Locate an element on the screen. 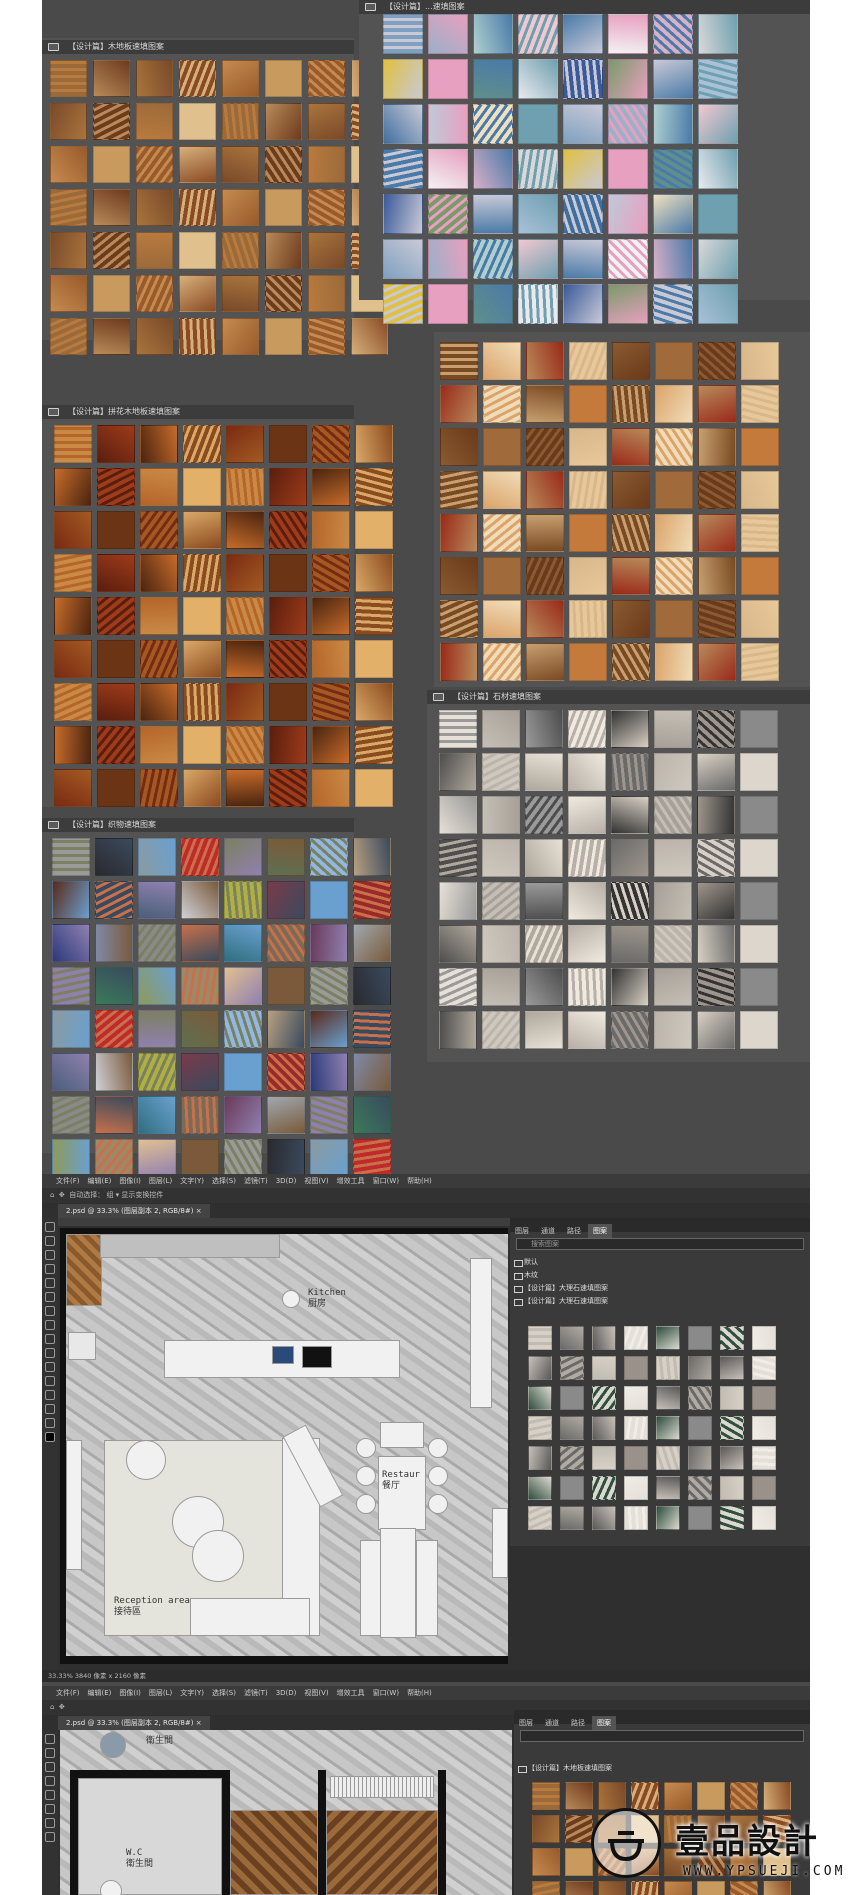  panel-header: 【设计篇】石材速填图案 is located at coordinates (618, 697).